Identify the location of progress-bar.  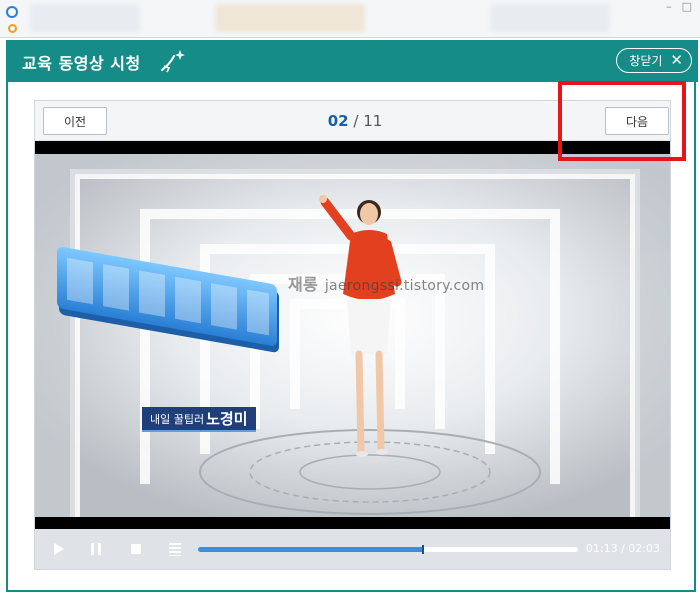
(388, 549).